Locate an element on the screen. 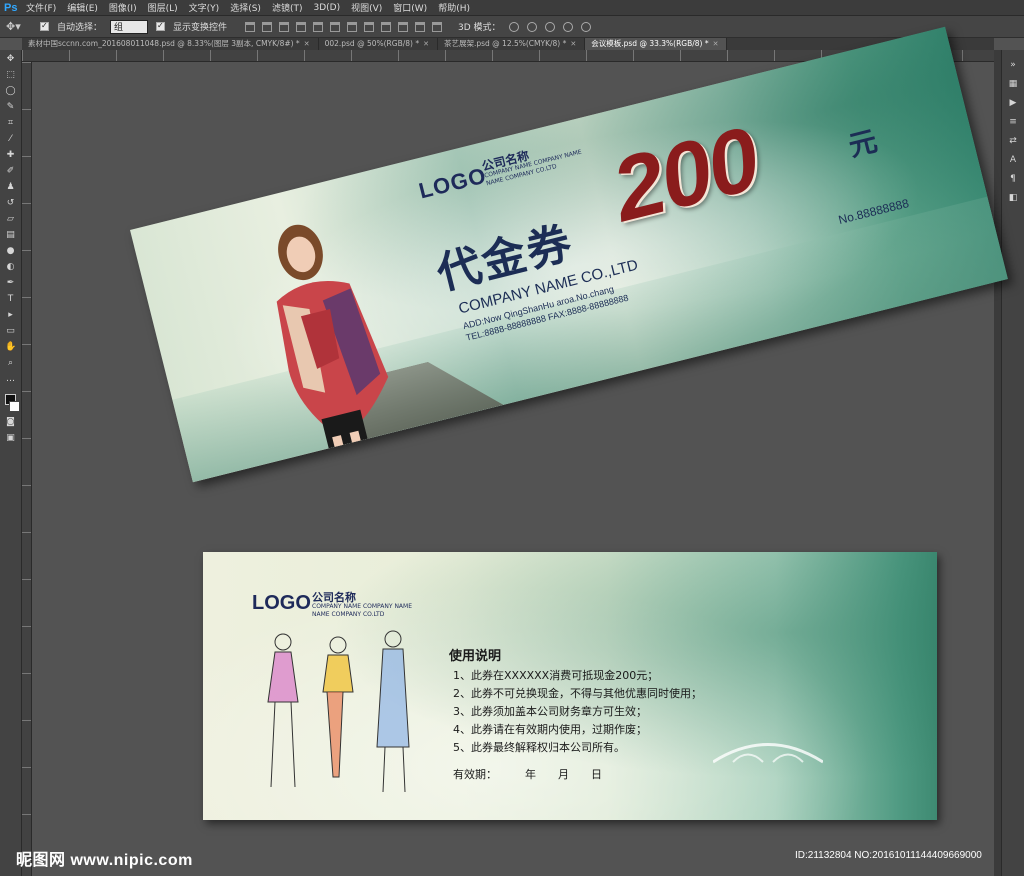  back-logo: LOGO is located at coordinates (281, 603).